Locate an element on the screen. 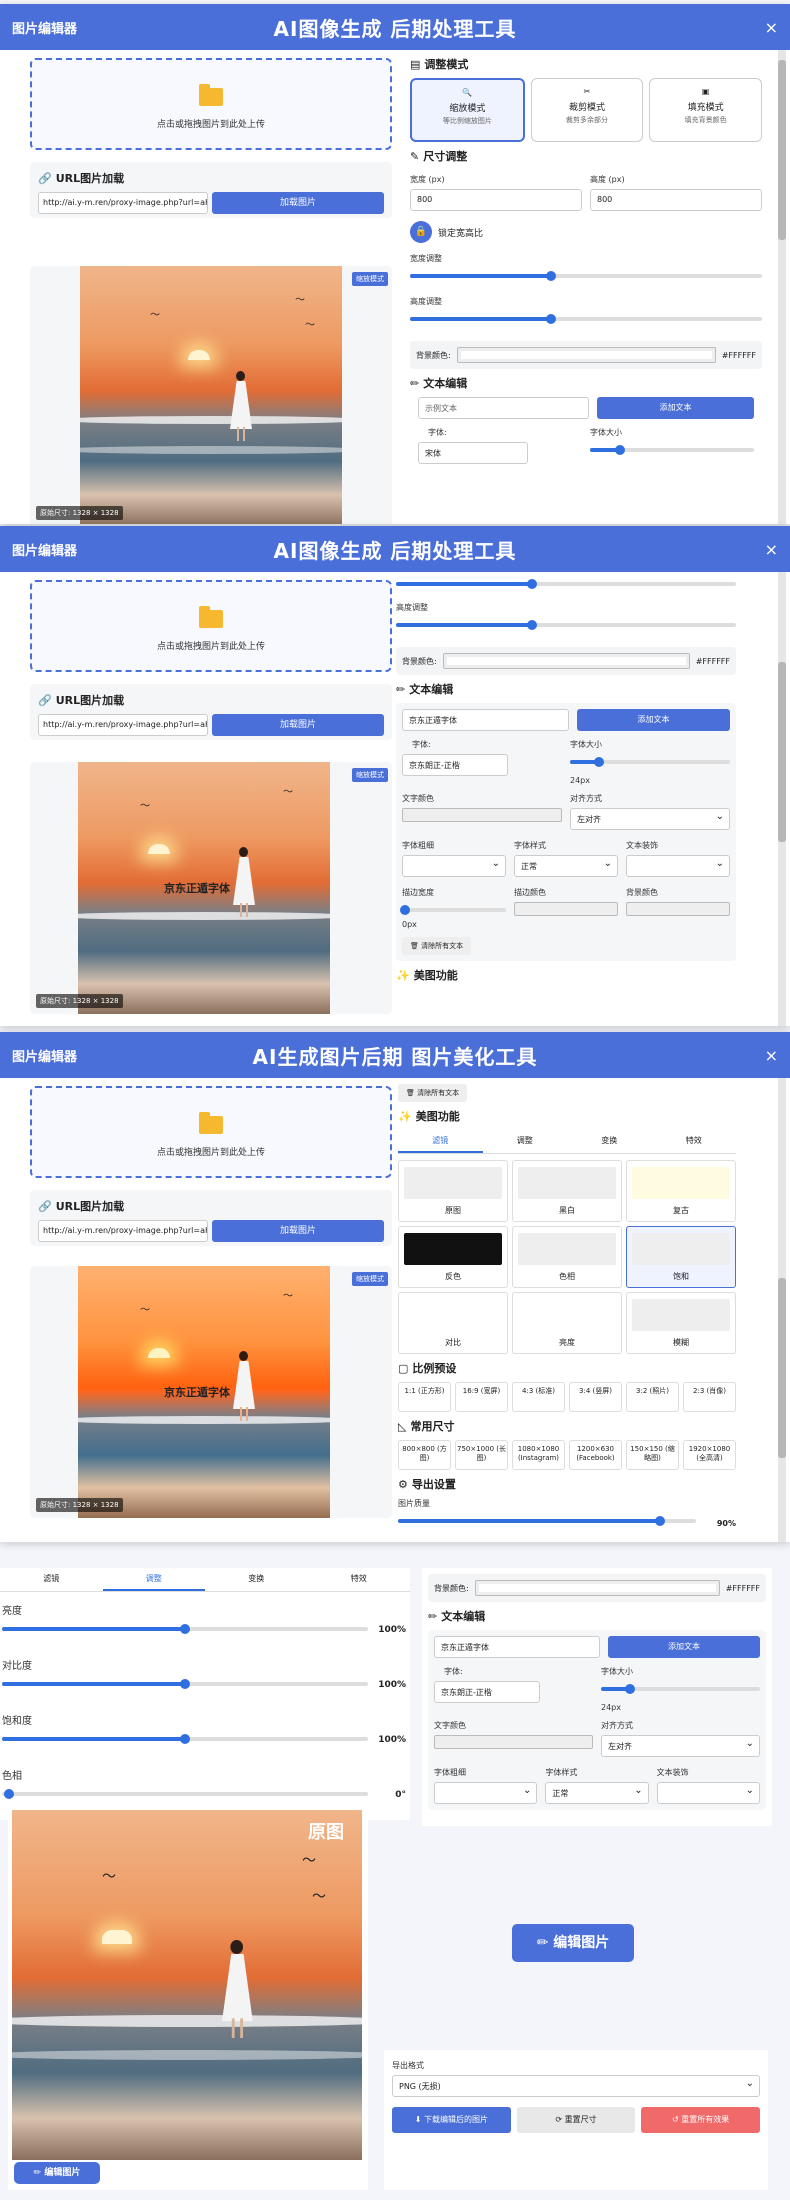 Image resolution: width=790 pixels, height=2200 pixels. filter-8: 模糊 is located at coordinates (681, 1323).